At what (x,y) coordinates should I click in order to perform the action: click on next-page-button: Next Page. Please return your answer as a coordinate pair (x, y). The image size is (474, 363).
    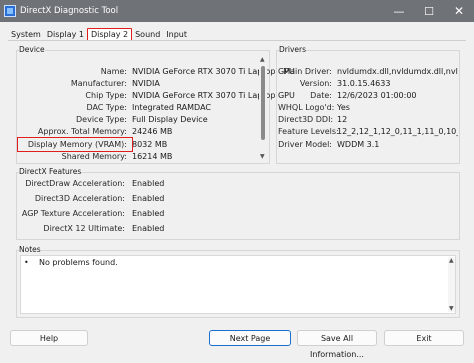
    Looking at the image, I should click on (250, 338).